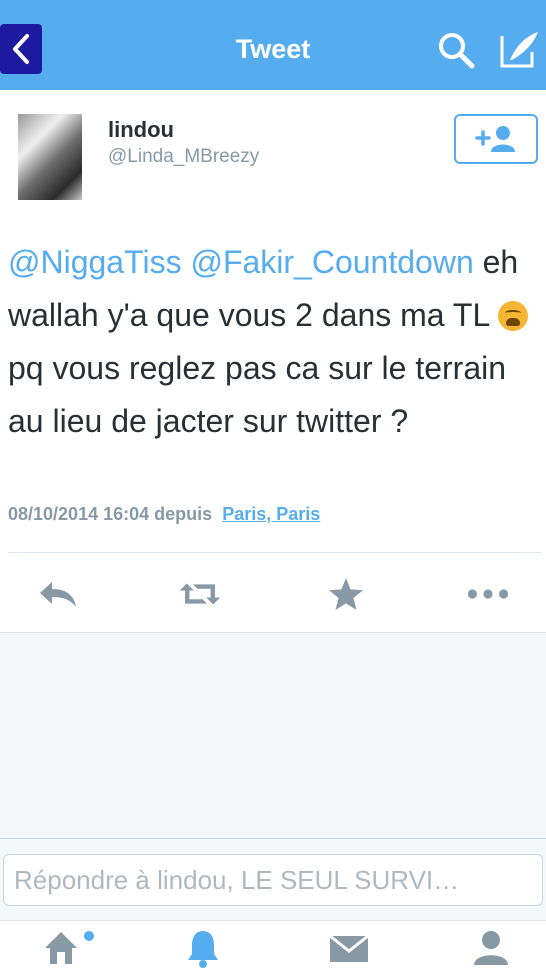 The height and width of the screenshot is (973, 546). I want to click on more-button, so click(488, 594).